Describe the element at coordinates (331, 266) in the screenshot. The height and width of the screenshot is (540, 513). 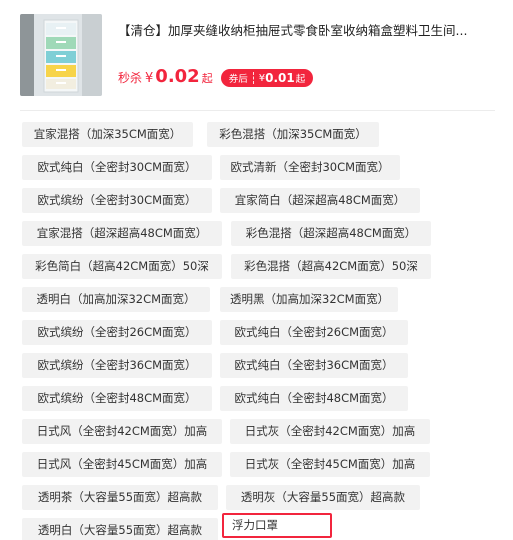
I see `sku-option: 彩色混搭（超高42CM面宽）50深` at that location.